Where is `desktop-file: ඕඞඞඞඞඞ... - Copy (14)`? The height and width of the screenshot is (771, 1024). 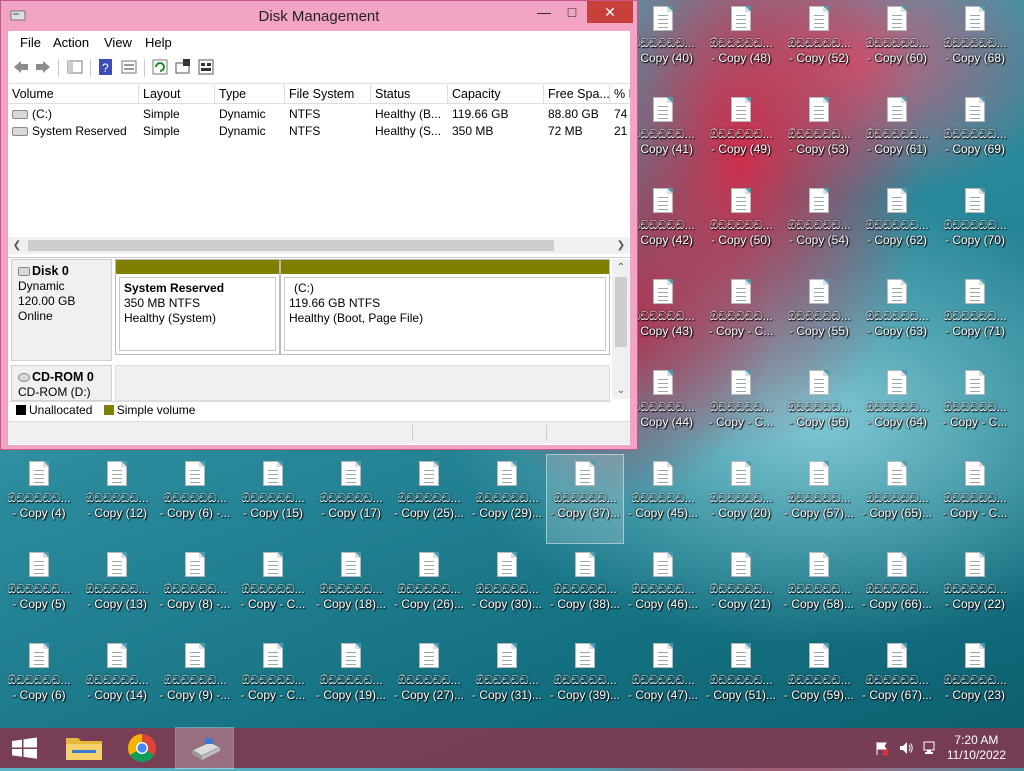
desktop-file: ඕඞඞඞඞඞ... - Copy (14) is located at coordinates (117, 681).